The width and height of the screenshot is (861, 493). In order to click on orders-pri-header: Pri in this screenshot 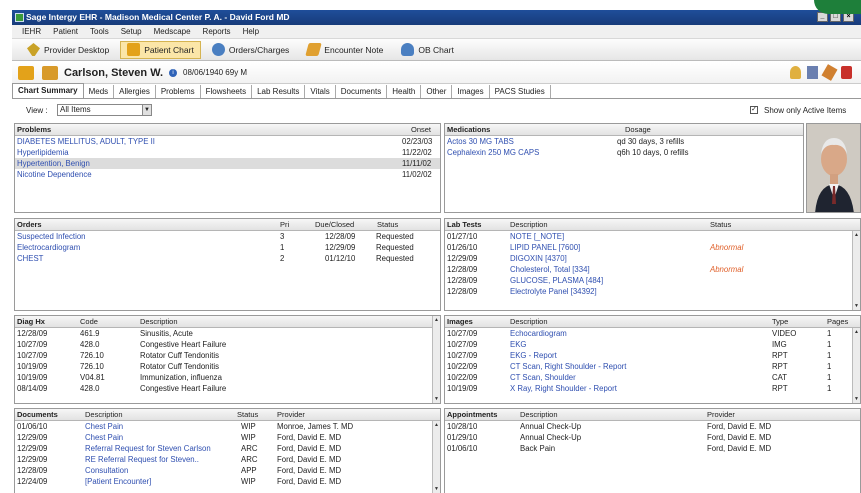, I will do `click(284, 224)`.